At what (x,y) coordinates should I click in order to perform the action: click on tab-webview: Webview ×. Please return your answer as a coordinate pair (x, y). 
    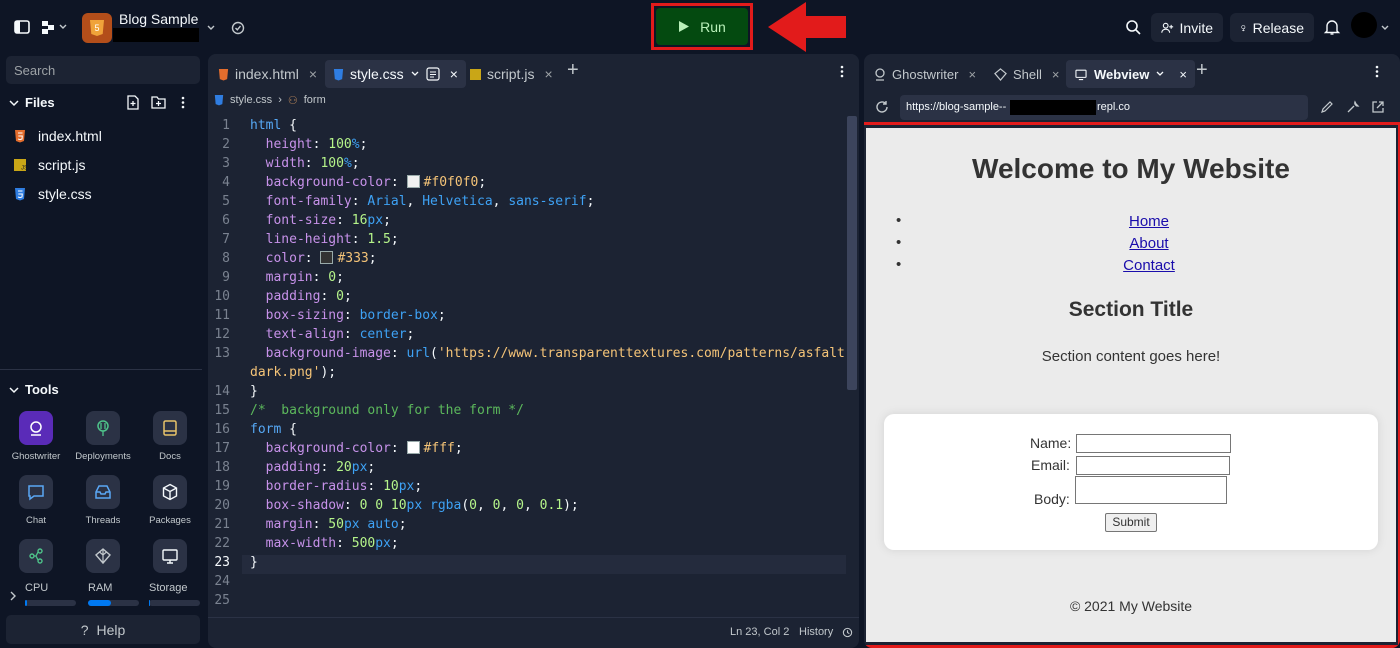
    Looking at the image, I should click on (1130, 74).